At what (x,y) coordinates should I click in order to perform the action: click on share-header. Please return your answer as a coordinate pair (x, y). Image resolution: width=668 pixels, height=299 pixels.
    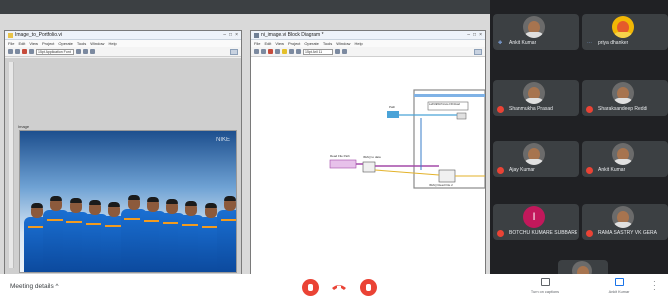
    Looking at the image, I should click on (245, 7).